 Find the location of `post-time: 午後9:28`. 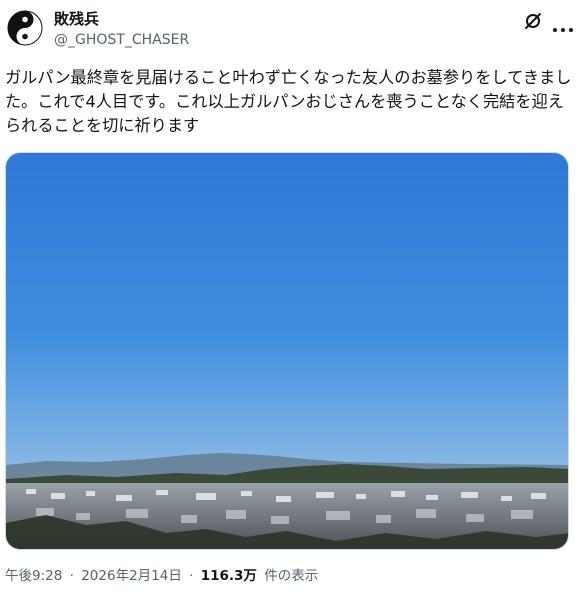

post-time: 午後9:28 is located at coordinates (33, 576).